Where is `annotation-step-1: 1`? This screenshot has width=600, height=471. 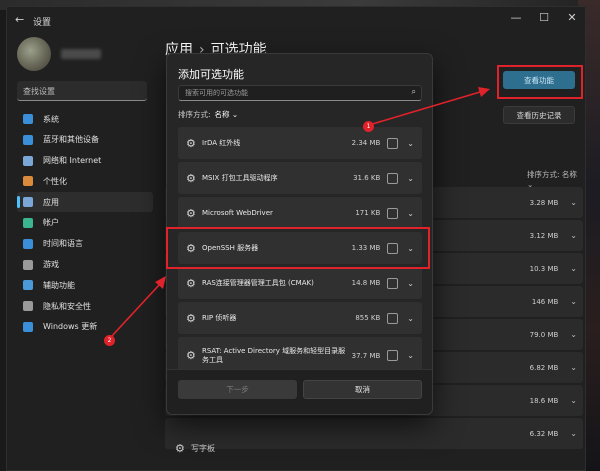 annotation-step-1: 1 is located at coordinates (368, 126).